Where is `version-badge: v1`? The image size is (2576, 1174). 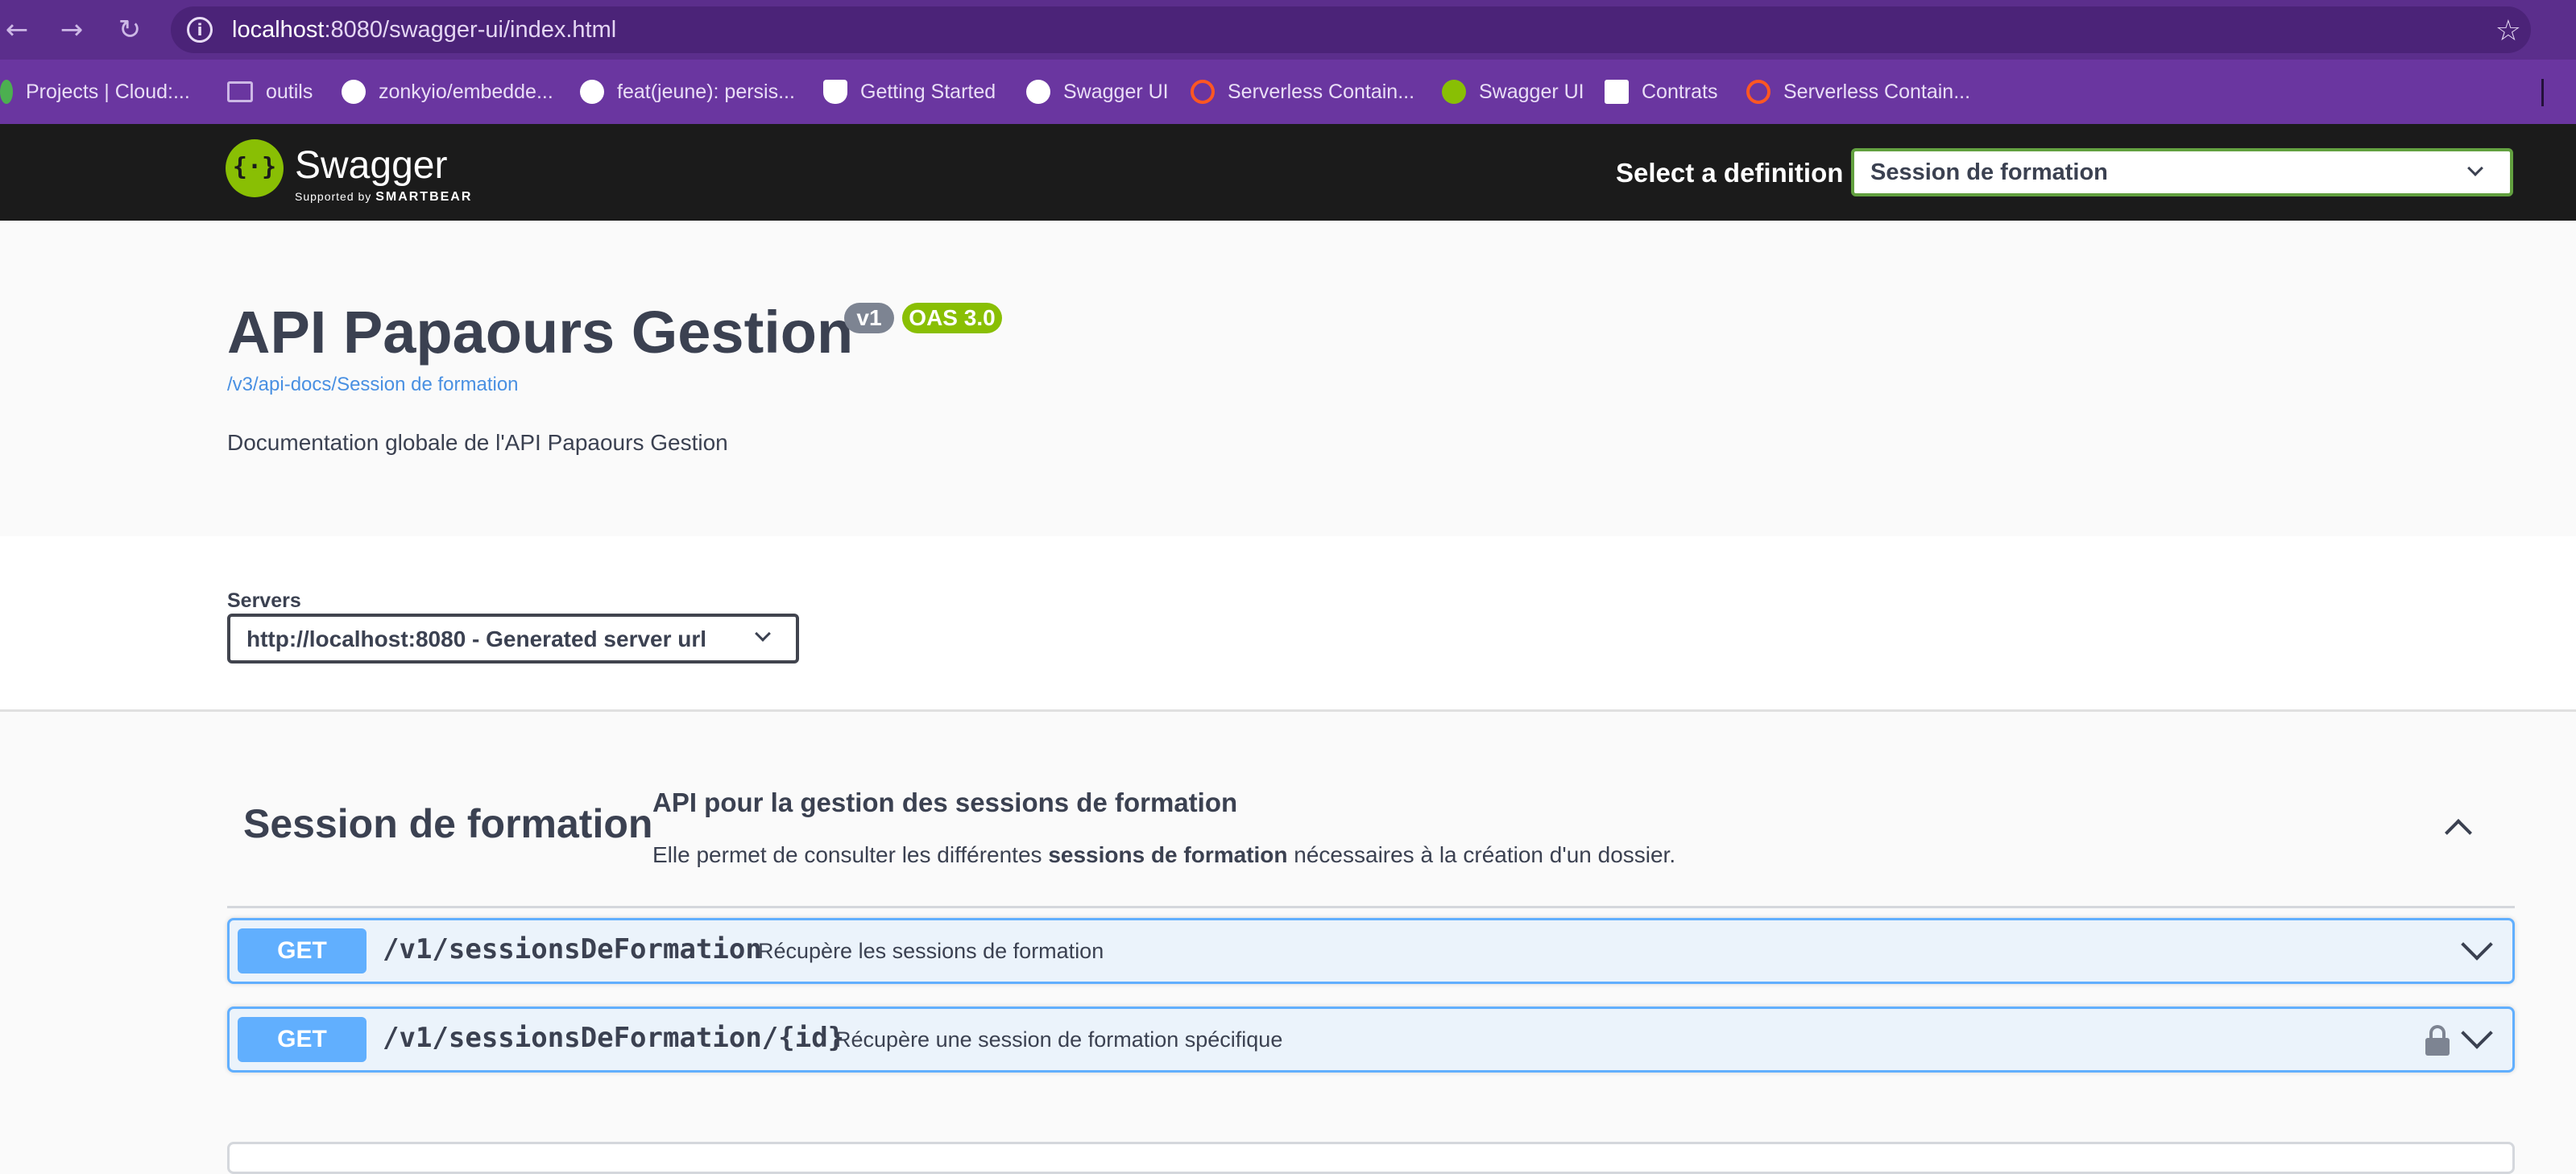
version-badge: v1 is located at coordinates (869, 318).